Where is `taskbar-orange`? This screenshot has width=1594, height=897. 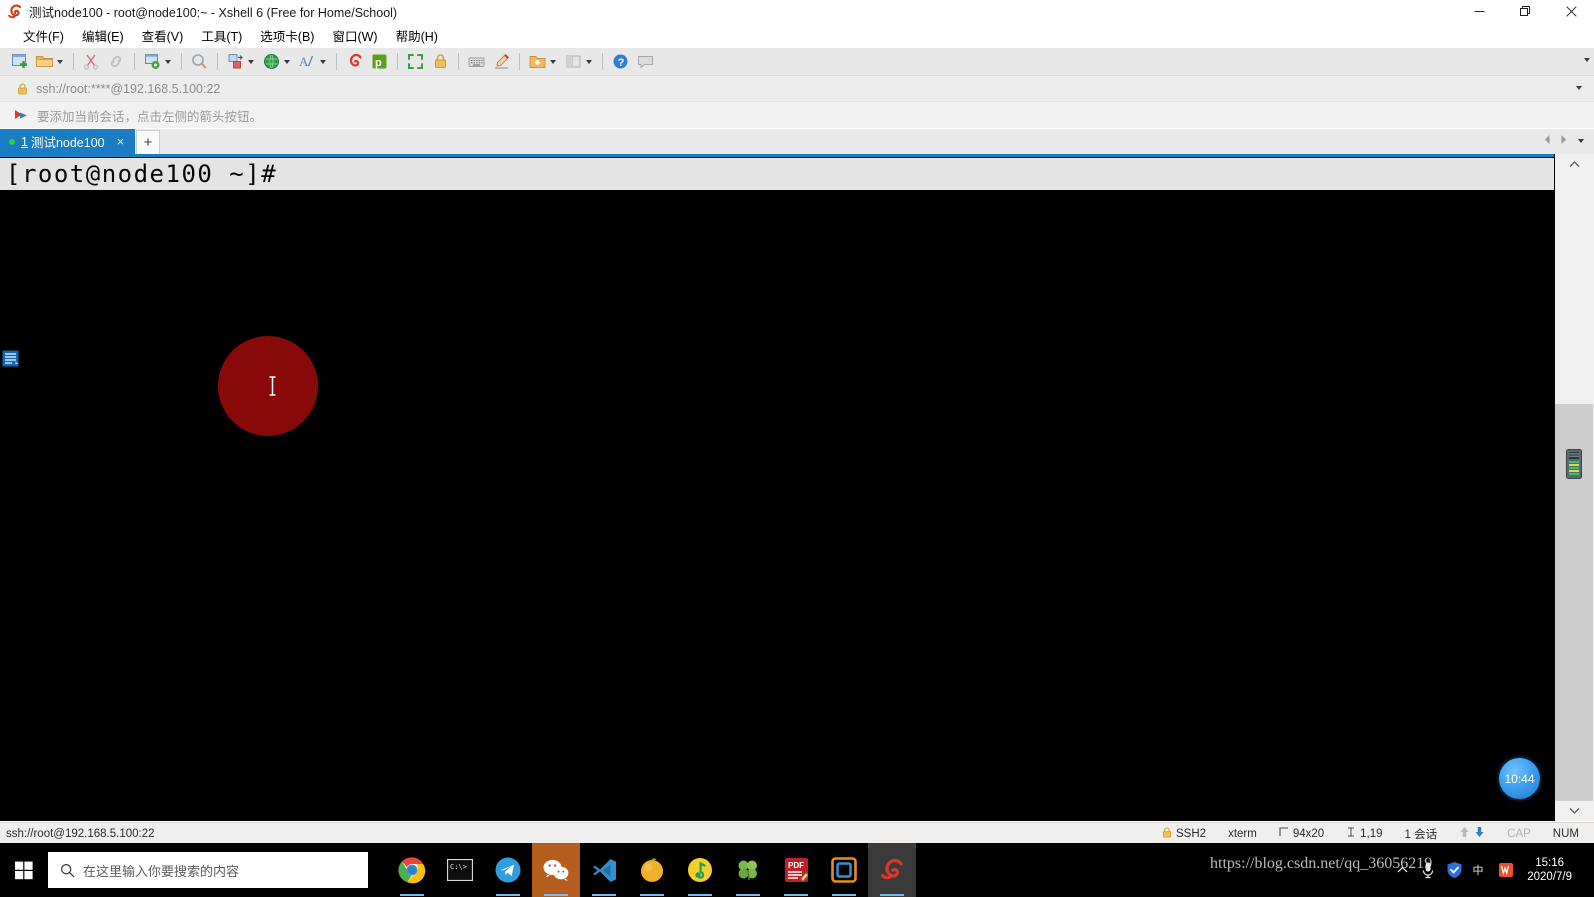 taskbar-orange is located at coordinates (652, 870).